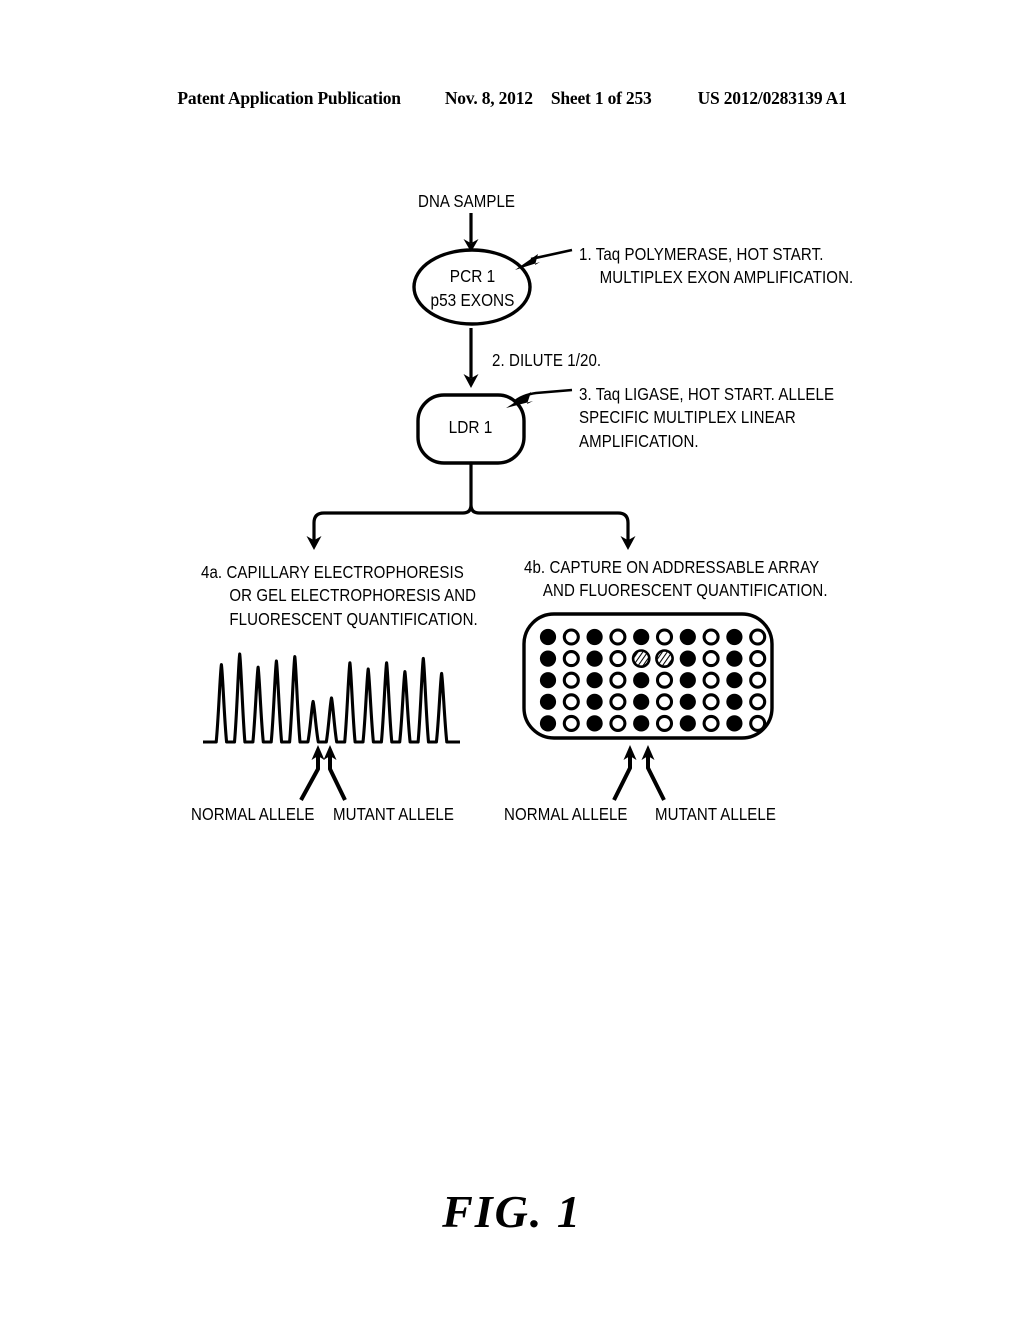 The height and width of the screenshot is (1320, 1024). Describe the element at coordinates (566, 814) in the screenshot. I see `right-normal-allele-label: NORMAL ALLELE` at that location.